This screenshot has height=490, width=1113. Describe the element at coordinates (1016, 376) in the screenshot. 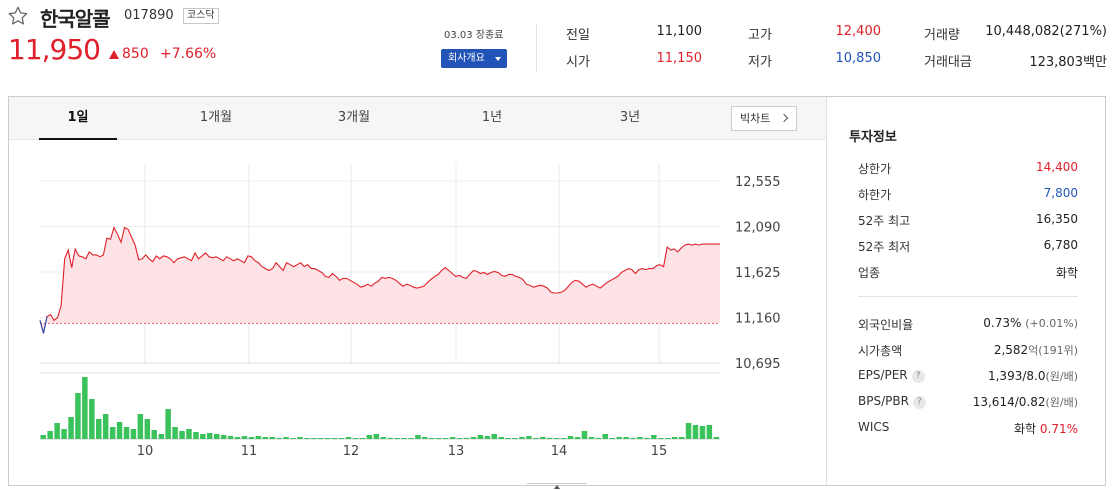

I see `eps-per-number: 1,393/8.0` at that location.